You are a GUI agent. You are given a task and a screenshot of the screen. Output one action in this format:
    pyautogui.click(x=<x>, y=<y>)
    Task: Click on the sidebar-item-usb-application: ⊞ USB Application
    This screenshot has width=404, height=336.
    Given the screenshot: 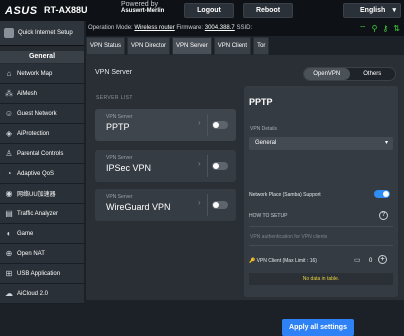 What is the action you would take?
    pyautogui.click(x=42, y=274)
    